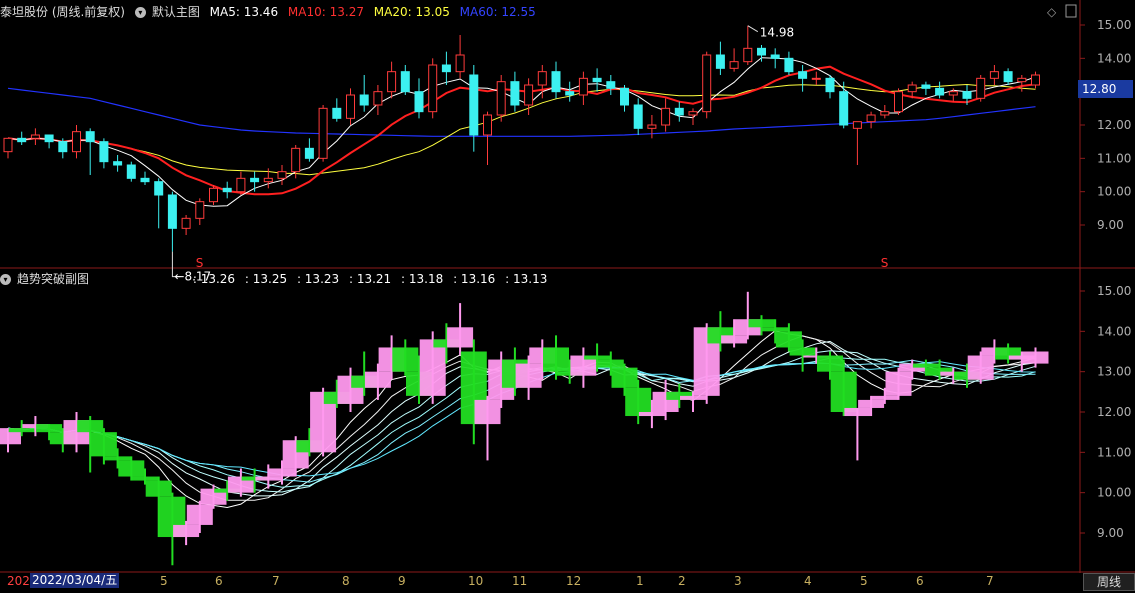 This screenshot has height=593, width=1135. What do you see at coordinates (200, 263) in the screenshot?
I see `signal-s-marker: S` at bounding box center [200, 263].